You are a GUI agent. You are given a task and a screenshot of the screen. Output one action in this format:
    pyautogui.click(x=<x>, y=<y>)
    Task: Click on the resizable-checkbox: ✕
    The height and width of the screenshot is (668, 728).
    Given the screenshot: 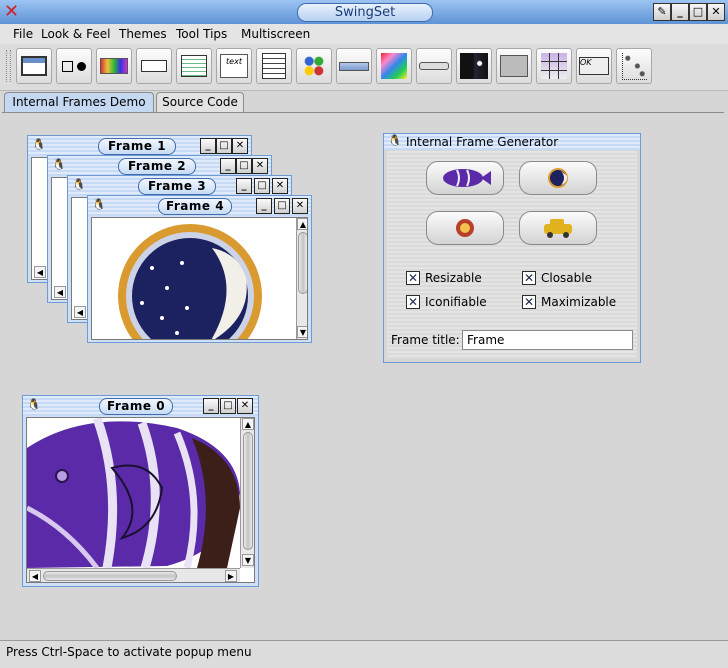 What is the action you would take?
    pyautogui.click(x=413, y=278)
    